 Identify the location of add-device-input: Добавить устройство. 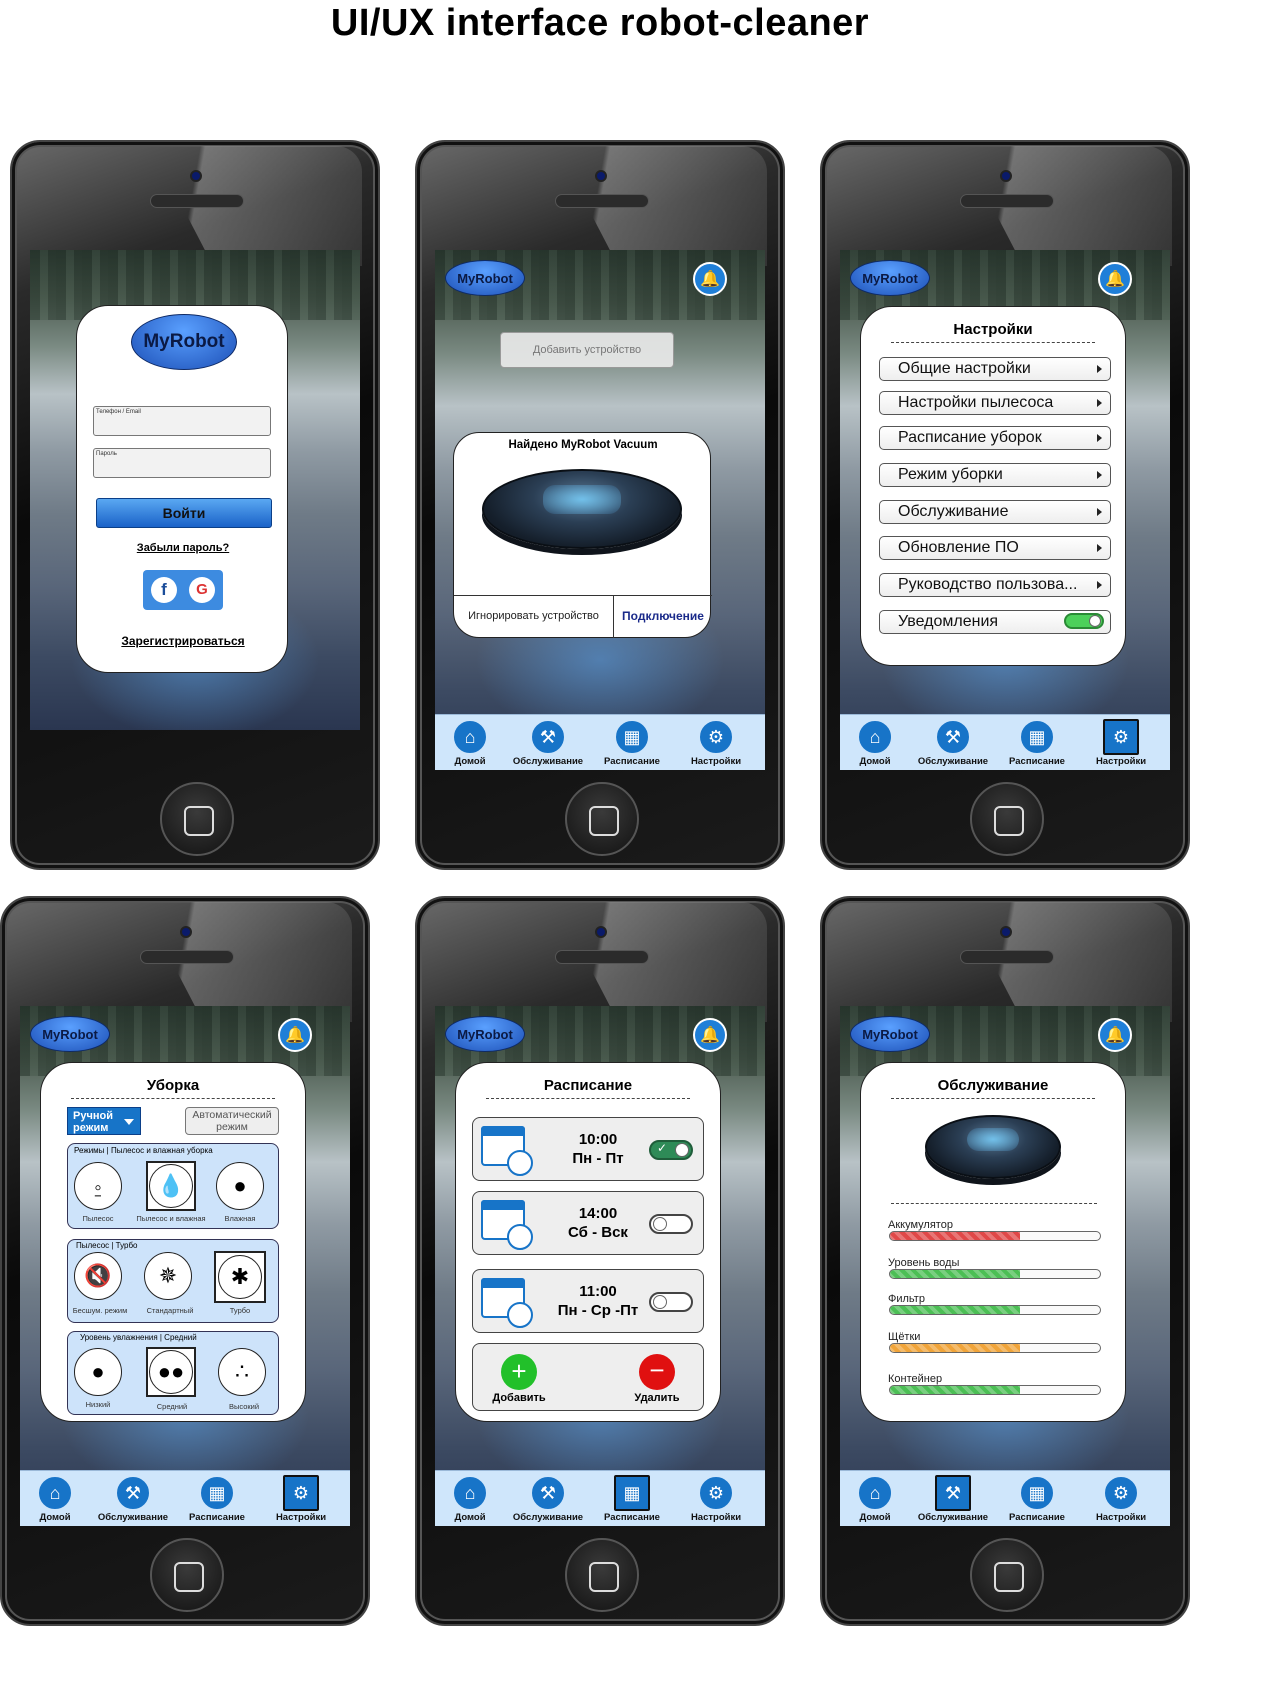
(587, 350).